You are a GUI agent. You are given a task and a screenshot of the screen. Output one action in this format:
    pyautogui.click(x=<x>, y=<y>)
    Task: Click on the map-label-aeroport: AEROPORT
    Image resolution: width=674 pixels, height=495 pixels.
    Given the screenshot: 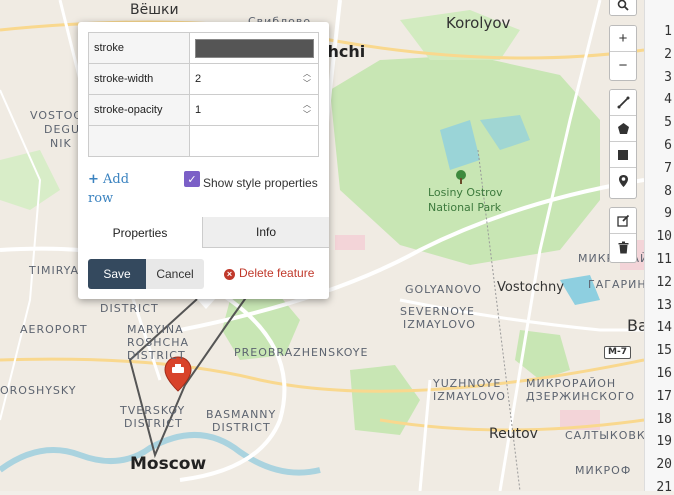 What is the action you would take?
    pyautogui.click(x=54, y=329)
    